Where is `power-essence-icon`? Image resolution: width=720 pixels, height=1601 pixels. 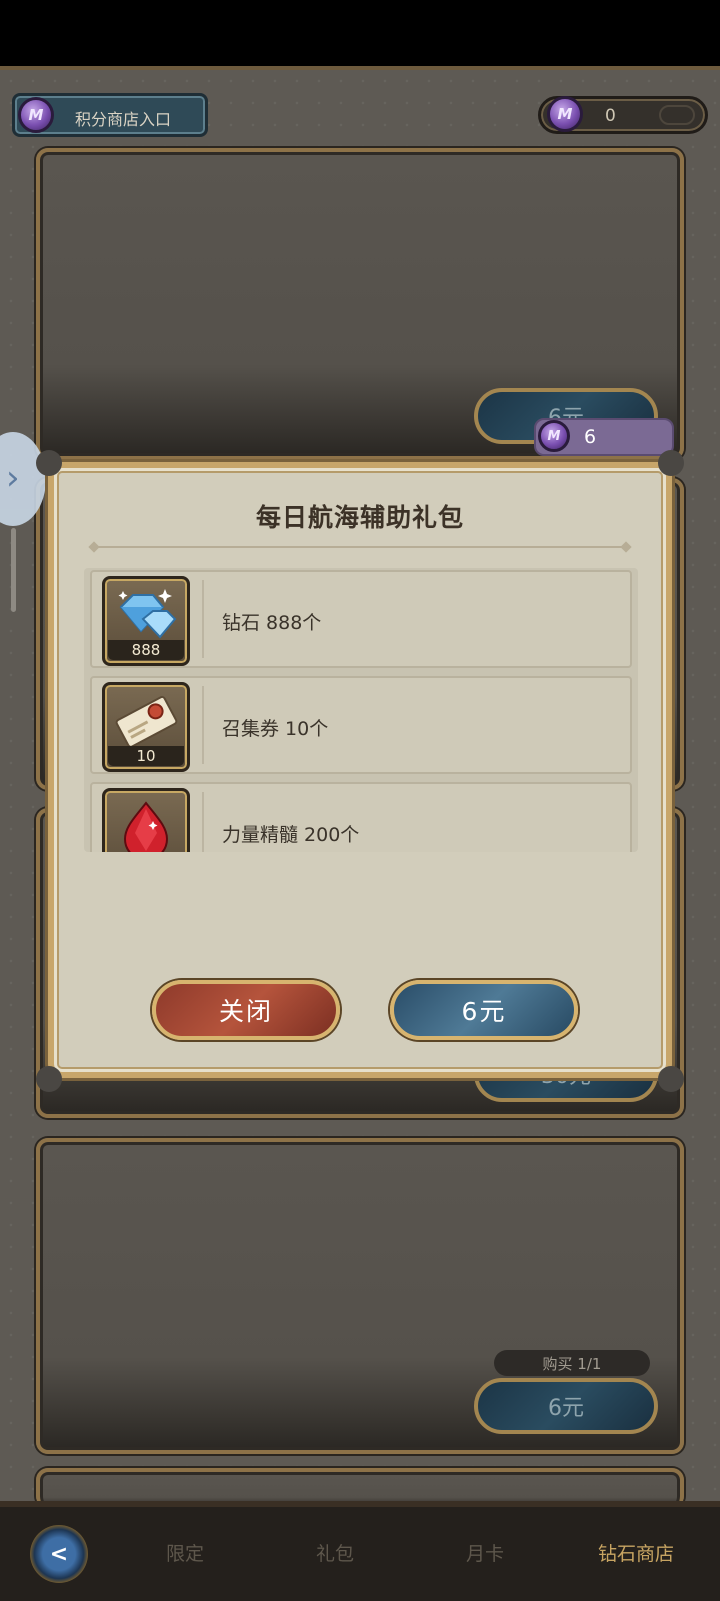 power-essence-icon is located at coordinates (146, 826).